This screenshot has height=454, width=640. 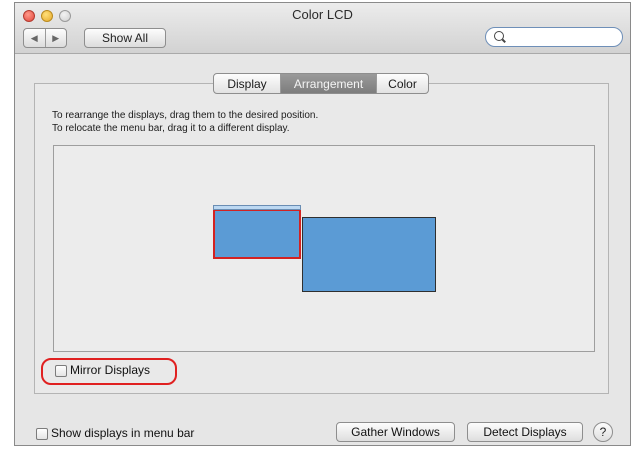 I want to click on secondary-display, so click(x=369, y=254).